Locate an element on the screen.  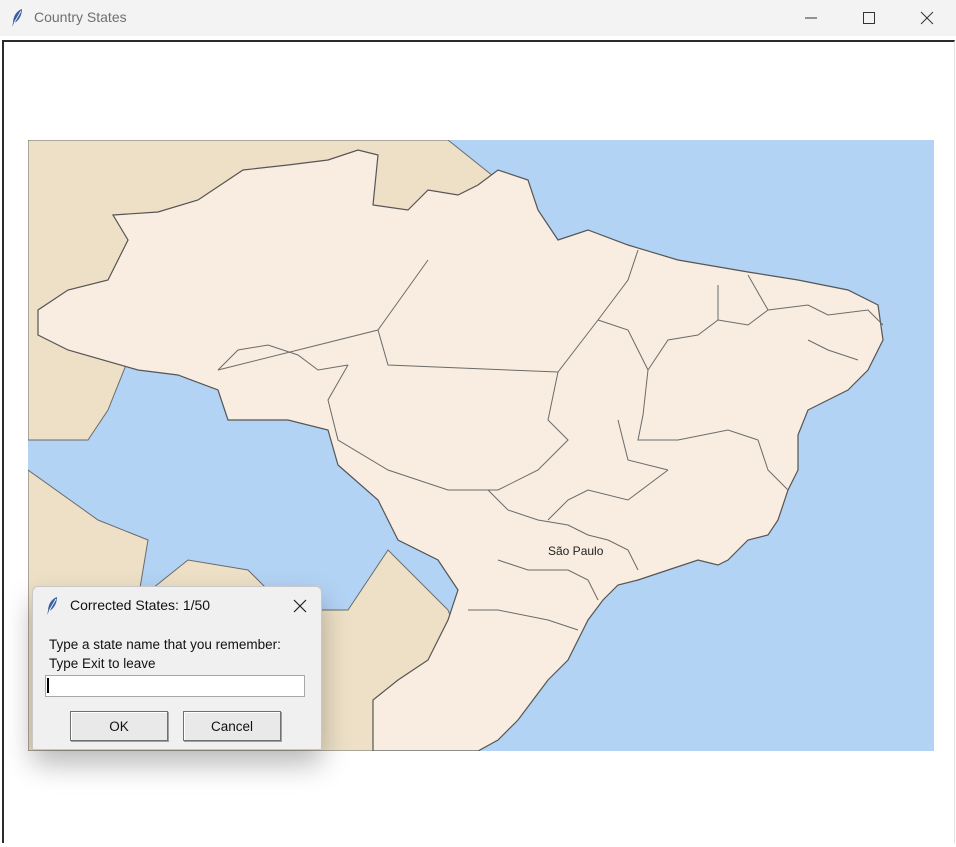
close-button is located at coordinates (927, 18).